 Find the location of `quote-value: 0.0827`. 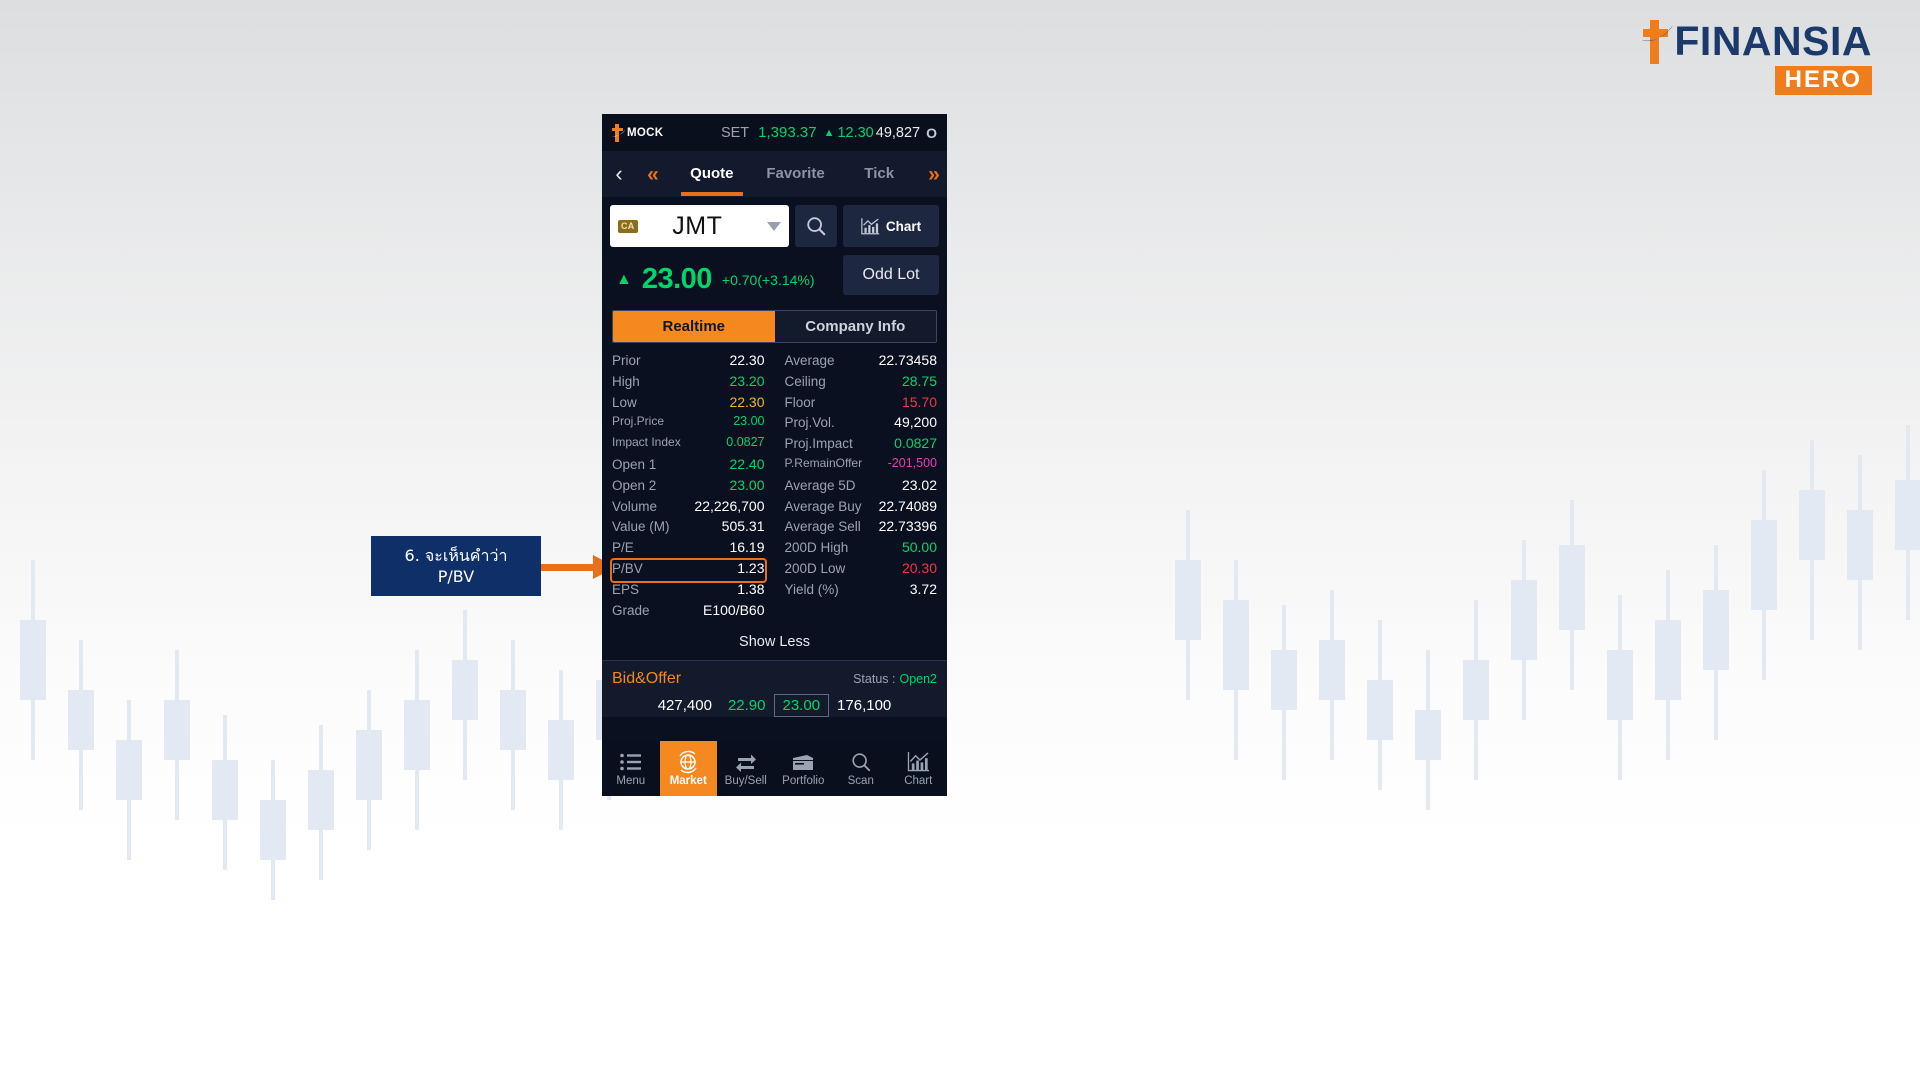

quote-value: 0.0827 is located at coordinates (745, 442).